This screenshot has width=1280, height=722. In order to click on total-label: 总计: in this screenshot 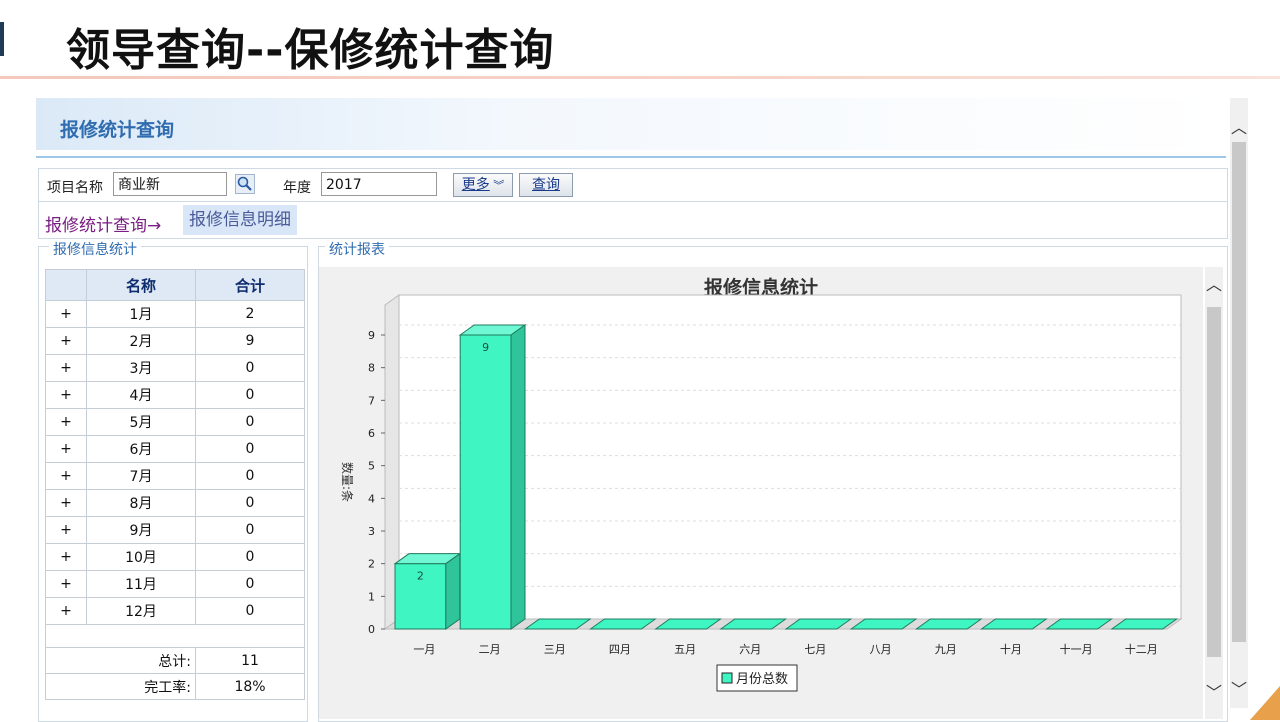, I will do `click(120, 660)`.